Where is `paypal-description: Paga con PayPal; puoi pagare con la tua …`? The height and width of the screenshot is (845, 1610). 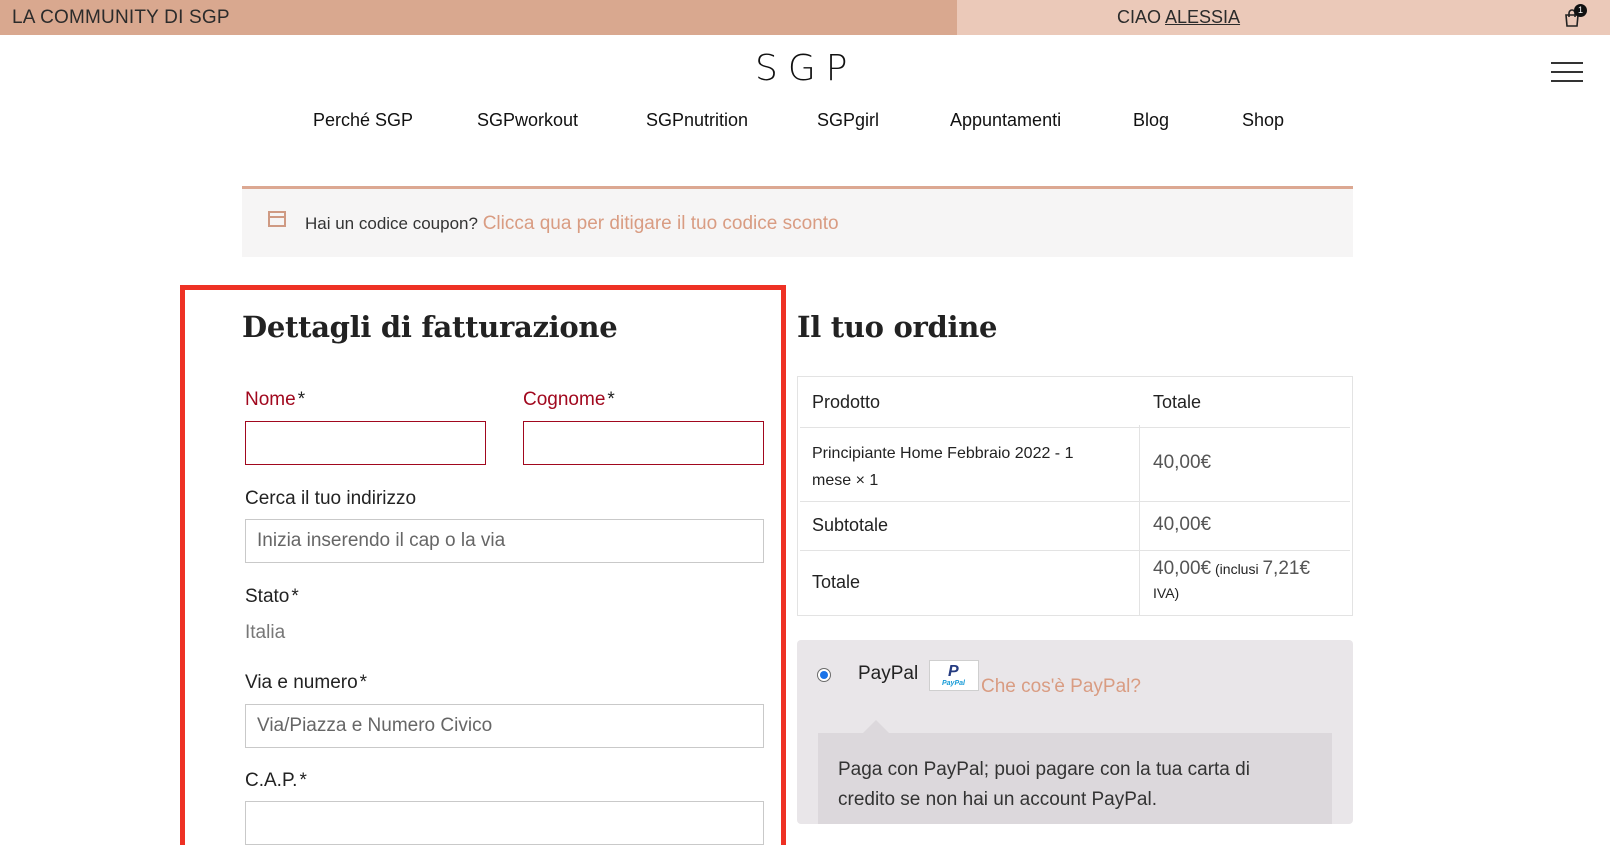
paypal-description: Paga con PayPal; puoi pagare con la tua … is located at coordinates (1075, 778).